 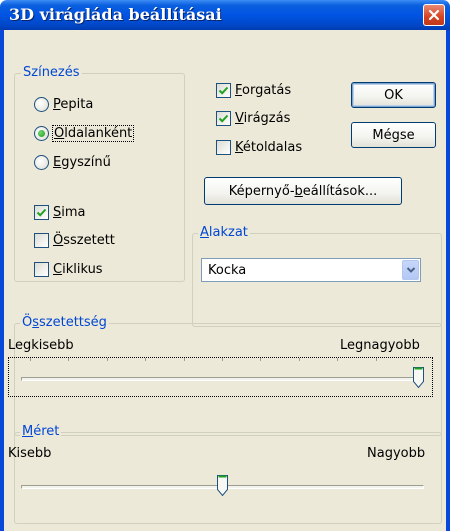 I want to click on checkbox-label-forgatas: Forgatás, so click(x=263, y=90).